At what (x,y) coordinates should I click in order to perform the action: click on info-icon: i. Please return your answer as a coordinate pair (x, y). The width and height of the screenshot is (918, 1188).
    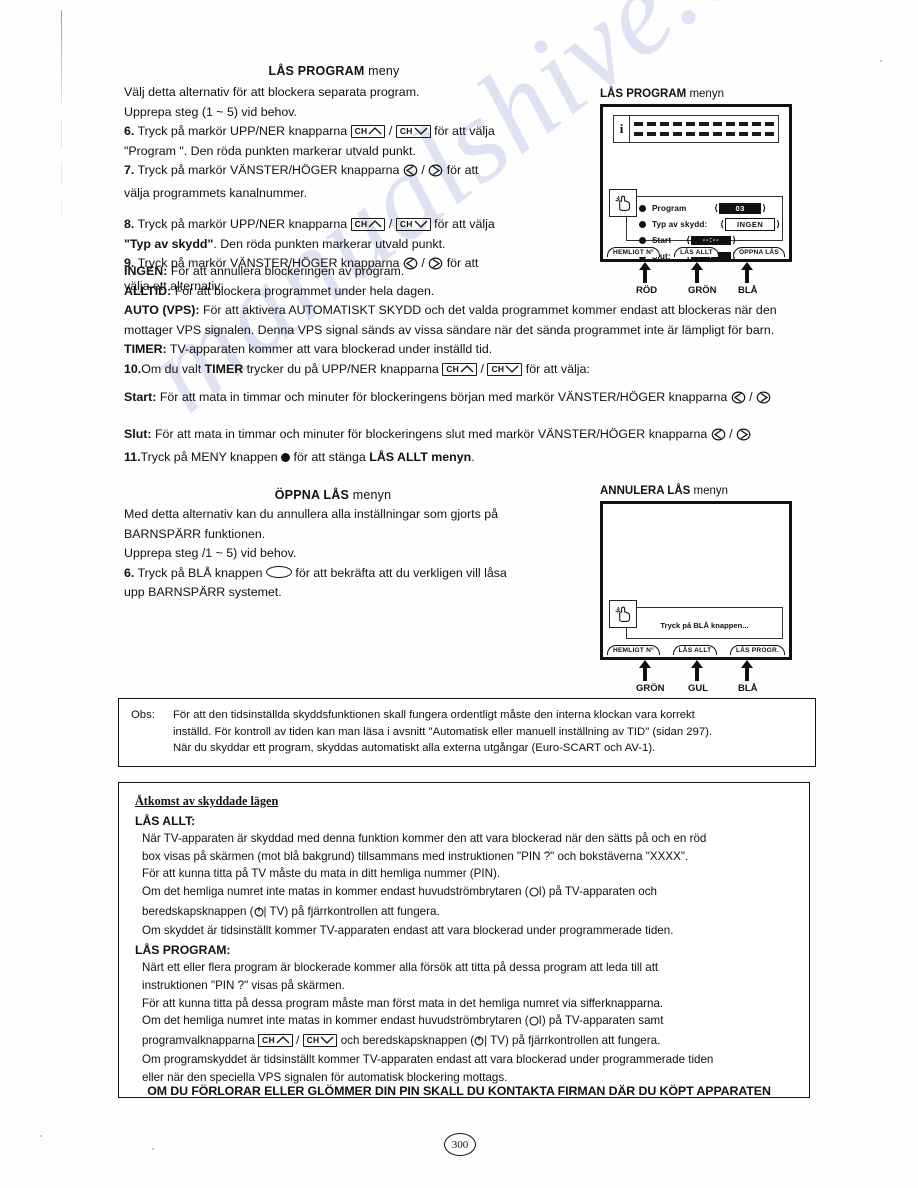
    Looking at the image, I should click on (622, 129).